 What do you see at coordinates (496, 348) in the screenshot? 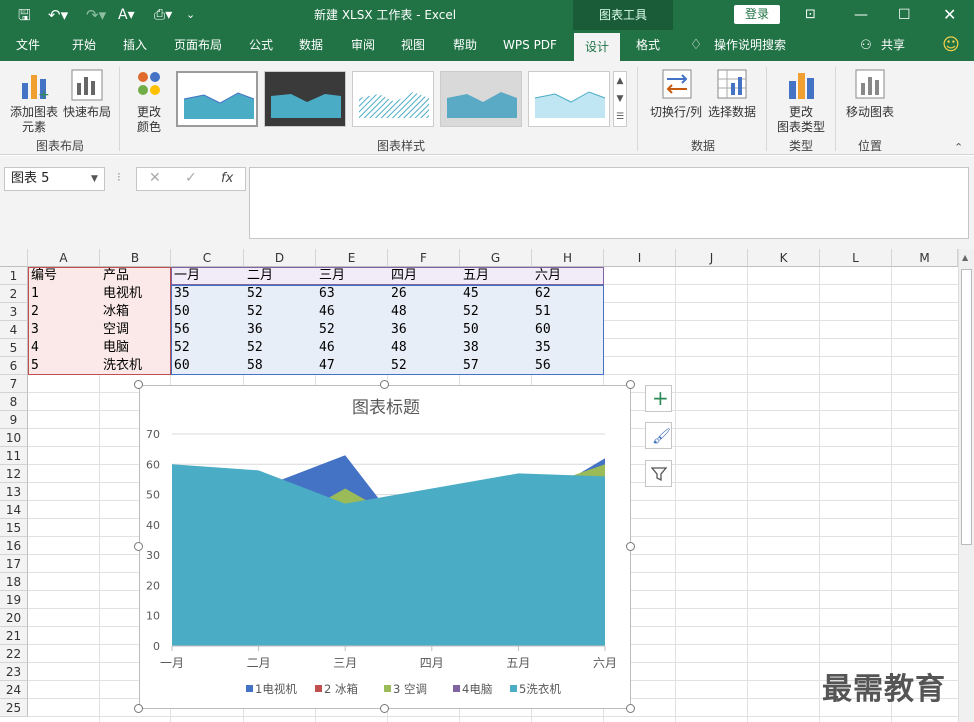
I see `table-cell: 38` at bounding box center [496, 348].